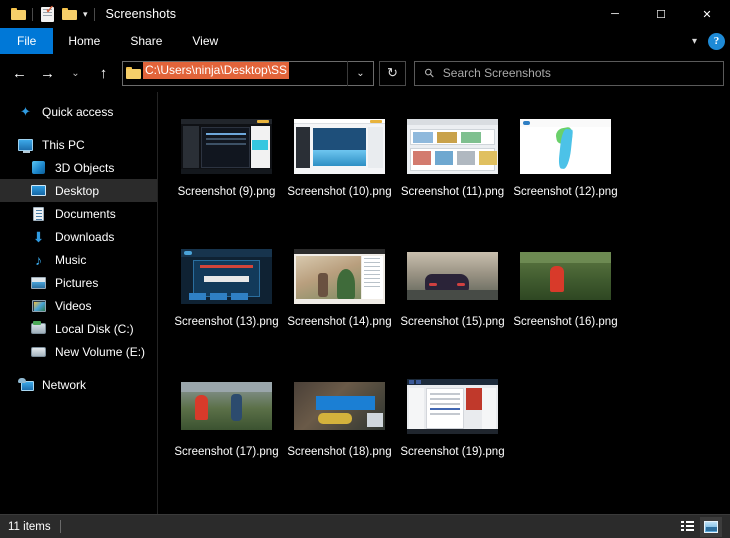 The height and width of the screenshot is (538, 730). Describe the element at coordinates (452, 437) in the screenshot. I see `file-item: Screenshot (19).png` at that location.